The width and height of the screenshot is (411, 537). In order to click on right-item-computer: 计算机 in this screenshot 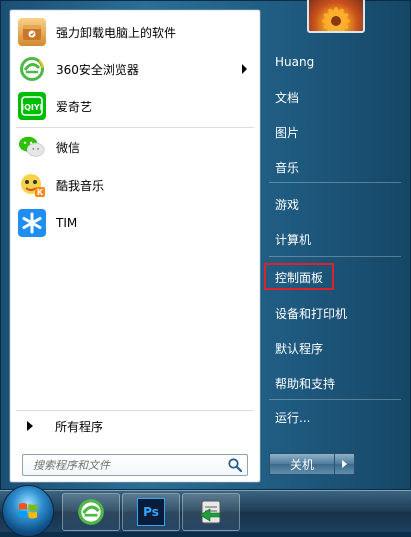, I will do `click(335, 239)`.